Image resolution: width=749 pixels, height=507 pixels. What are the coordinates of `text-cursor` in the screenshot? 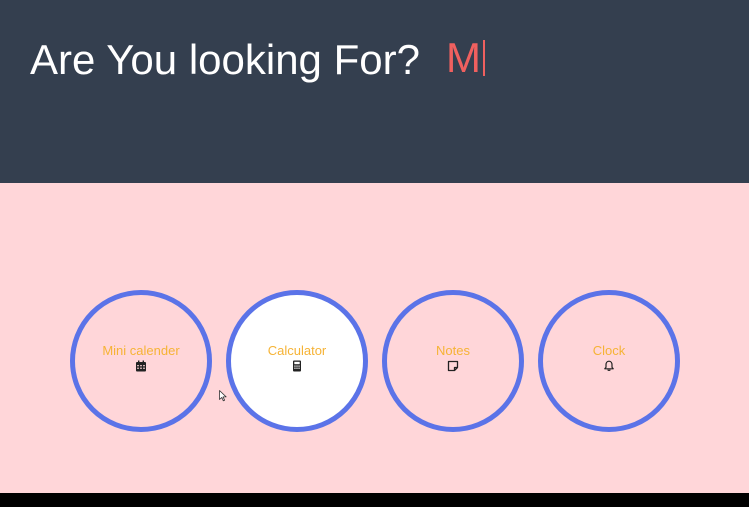 It's located at (484, 58).